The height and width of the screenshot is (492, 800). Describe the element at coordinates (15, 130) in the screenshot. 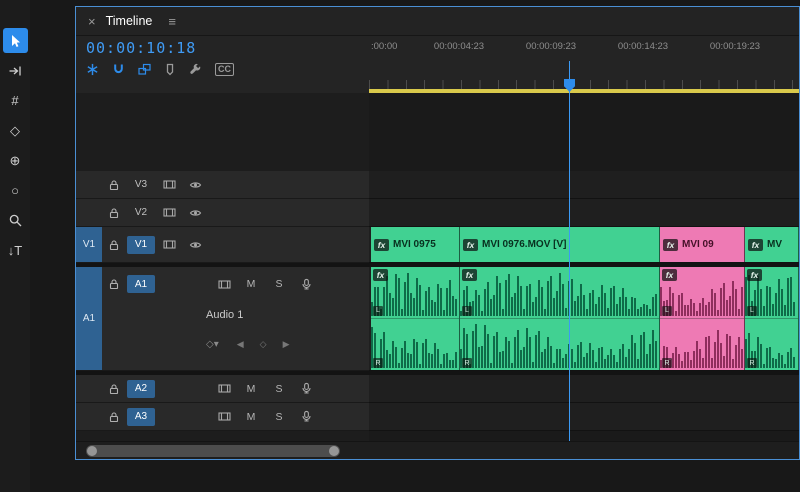

I see `pen-tool: ◇` at that location.